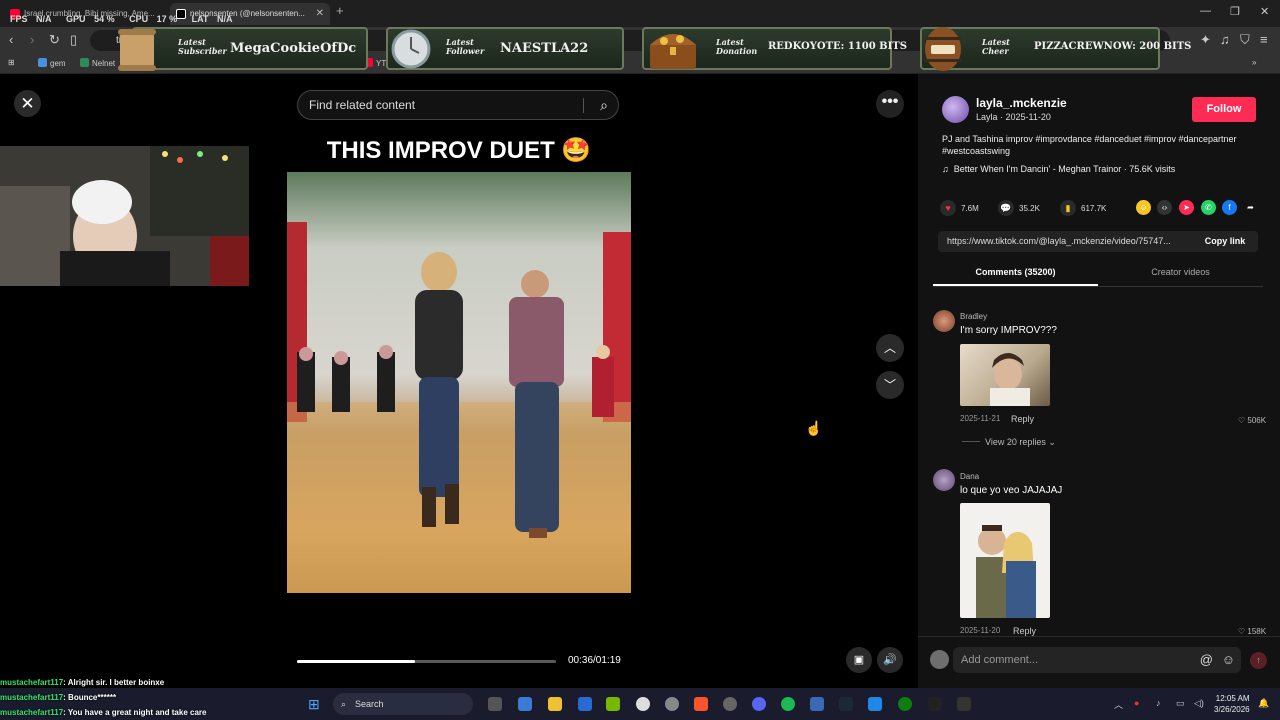 This screenshot has width=1280, height=720. What do you see at coordinates (97, 63) in the screenshot?
I see `bookmark-nelnet: Nelnet` at bounding box center [97, 63].